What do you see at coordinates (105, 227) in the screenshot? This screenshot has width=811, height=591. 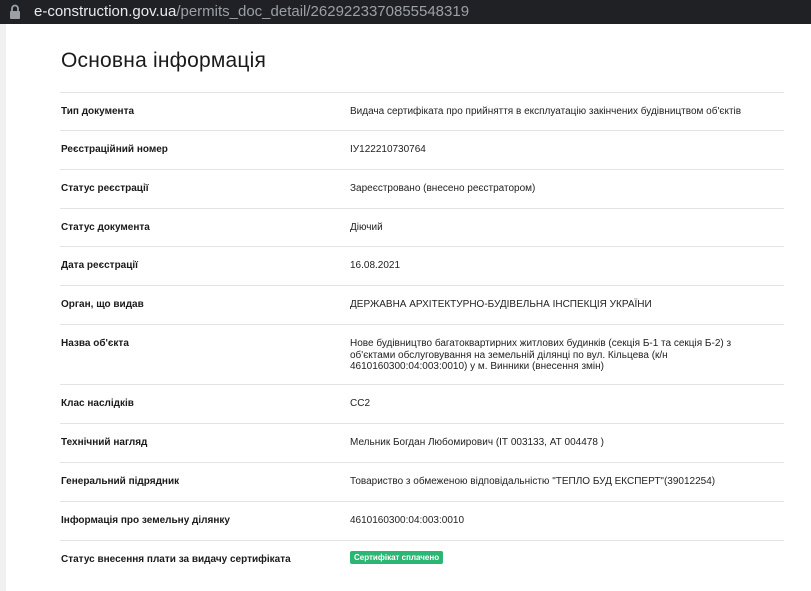 I see `row-label: Статус документа` at bounding box center [105, 227].